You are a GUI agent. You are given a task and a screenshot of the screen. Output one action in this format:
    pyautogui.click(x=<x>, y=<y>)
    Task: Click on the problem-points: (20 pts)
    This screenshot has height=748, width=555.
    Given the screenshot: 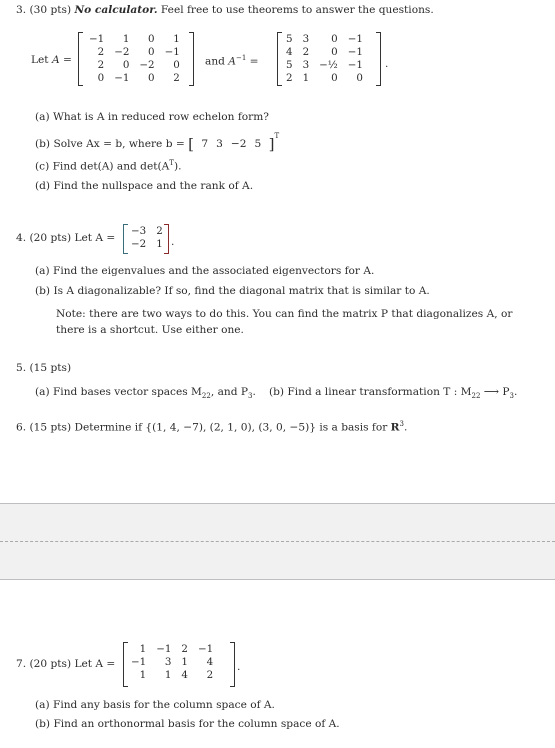 What is the action you would take?
    pyautogui.click(x=50, y=238)
    